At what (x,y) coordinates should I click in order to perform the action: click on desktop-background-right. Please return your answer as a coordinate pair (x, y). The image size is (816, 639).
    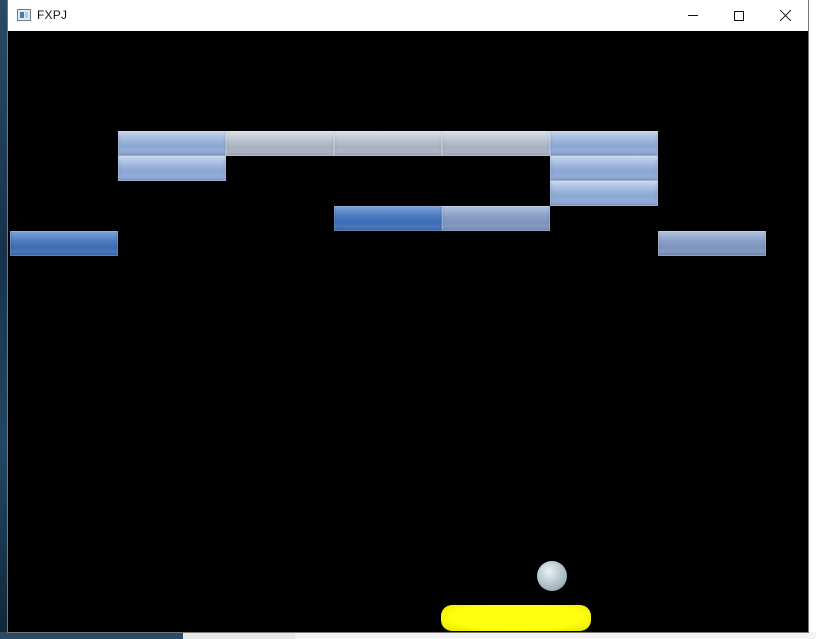
    Looking at the image, I should click on (812, 319).